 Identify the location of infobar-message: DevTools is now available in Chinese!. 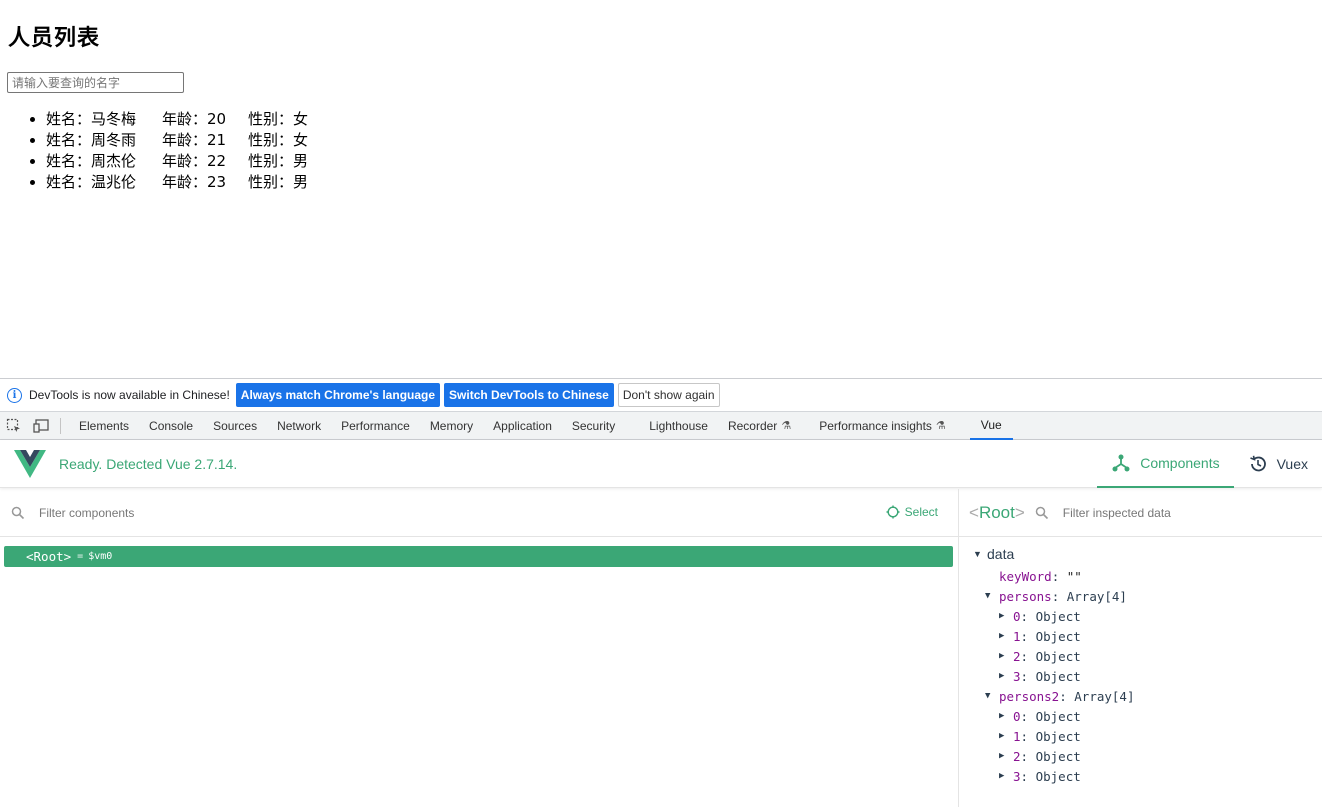
(129, 395).